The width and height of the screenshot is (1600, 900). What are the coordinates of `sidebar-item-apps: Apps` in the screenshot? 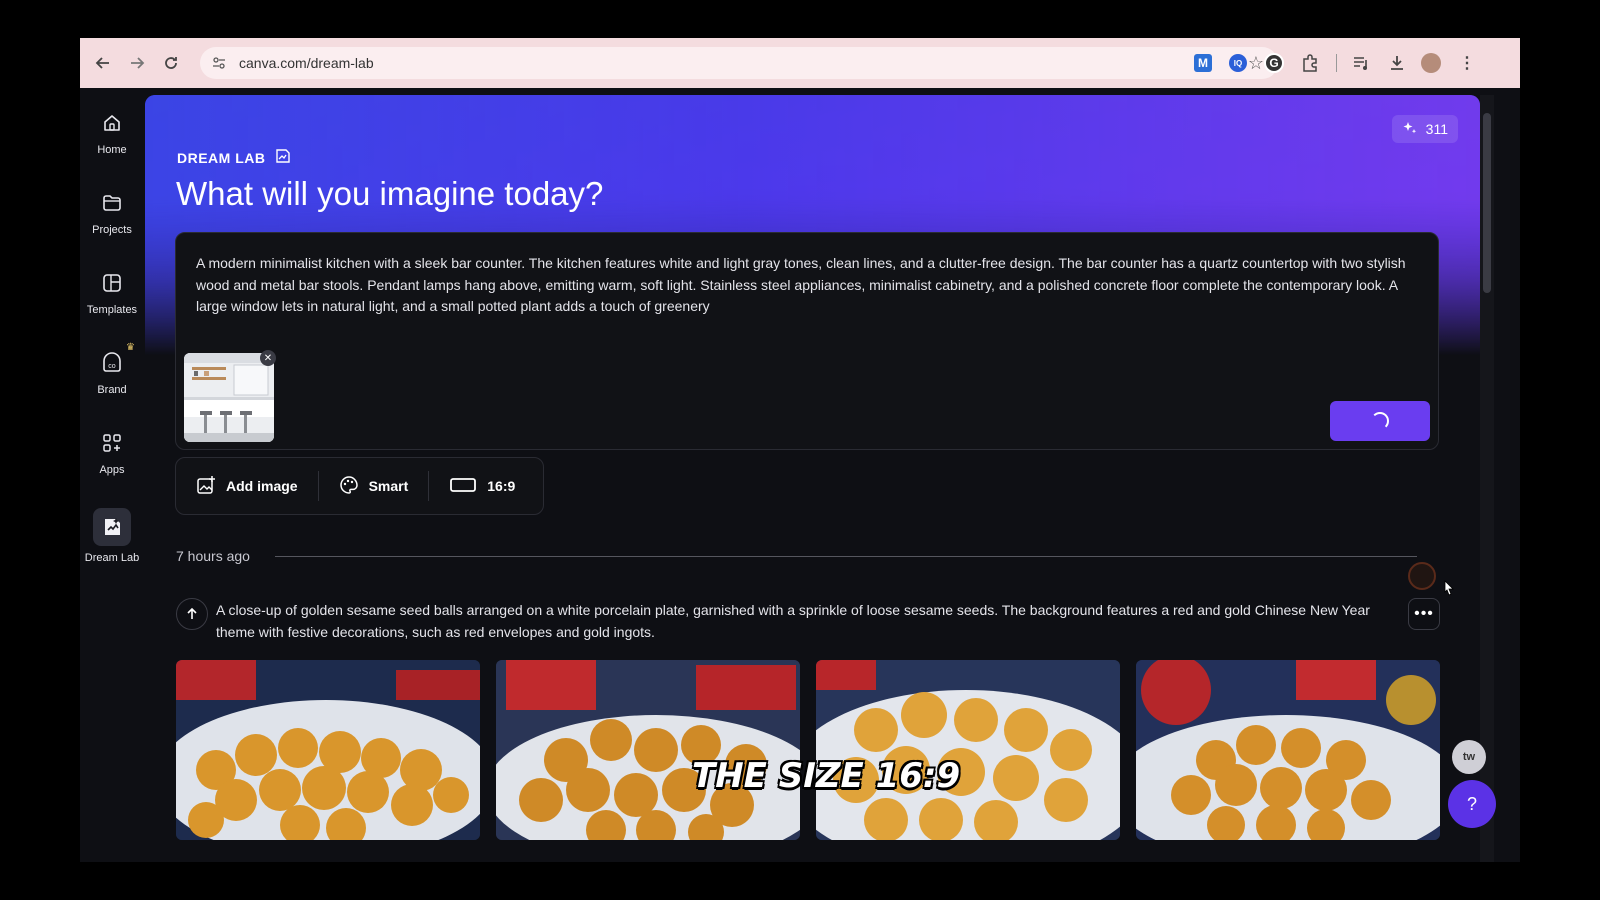 It's located at (112, 452).